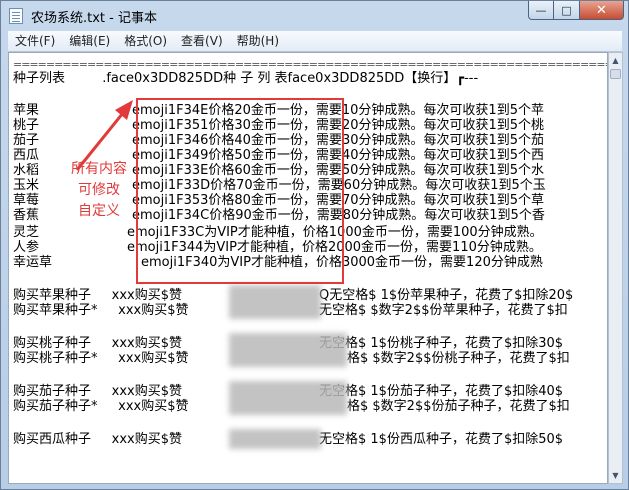  Describe the element at coordinates (615, 60) in the screenshot. I see `scroll-up-icon: ▲` at that location.